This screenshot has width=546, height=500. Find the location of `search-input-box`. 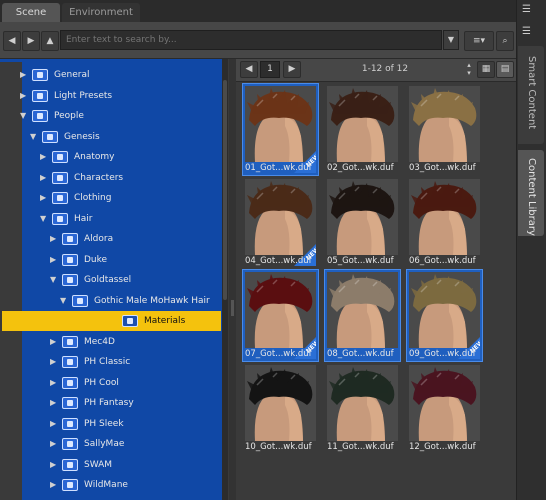

search-input-box is located at coordinates (251, 40).